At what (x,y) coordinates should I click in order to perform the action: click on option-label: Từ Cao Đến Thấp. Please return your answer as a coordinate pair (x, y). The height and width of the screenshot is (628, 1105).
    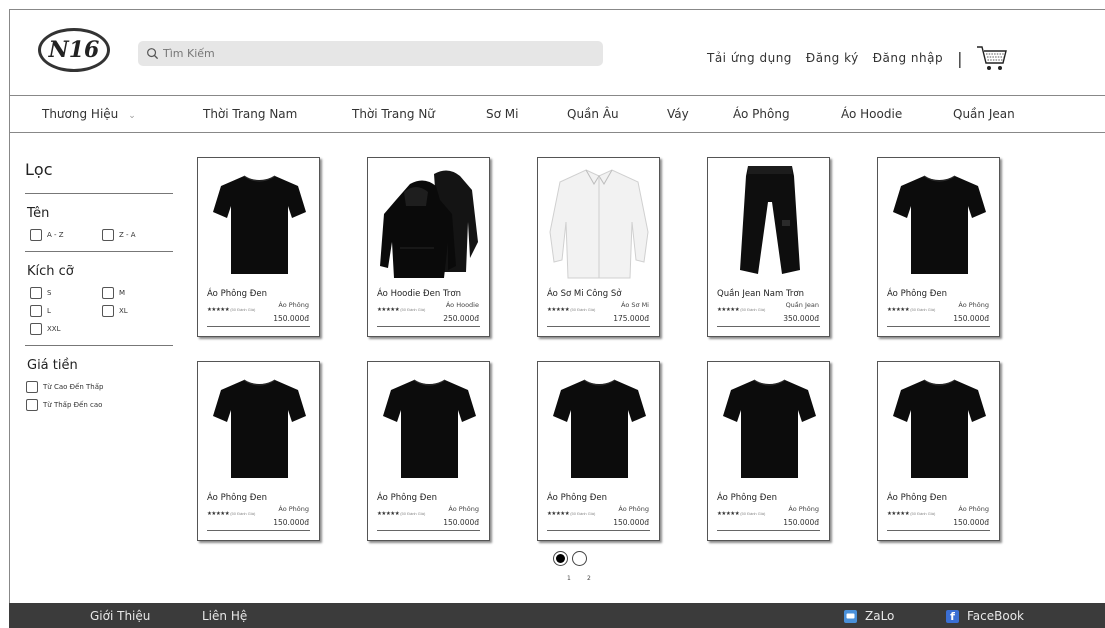
    Looking at the image, I should click on (73, 387).